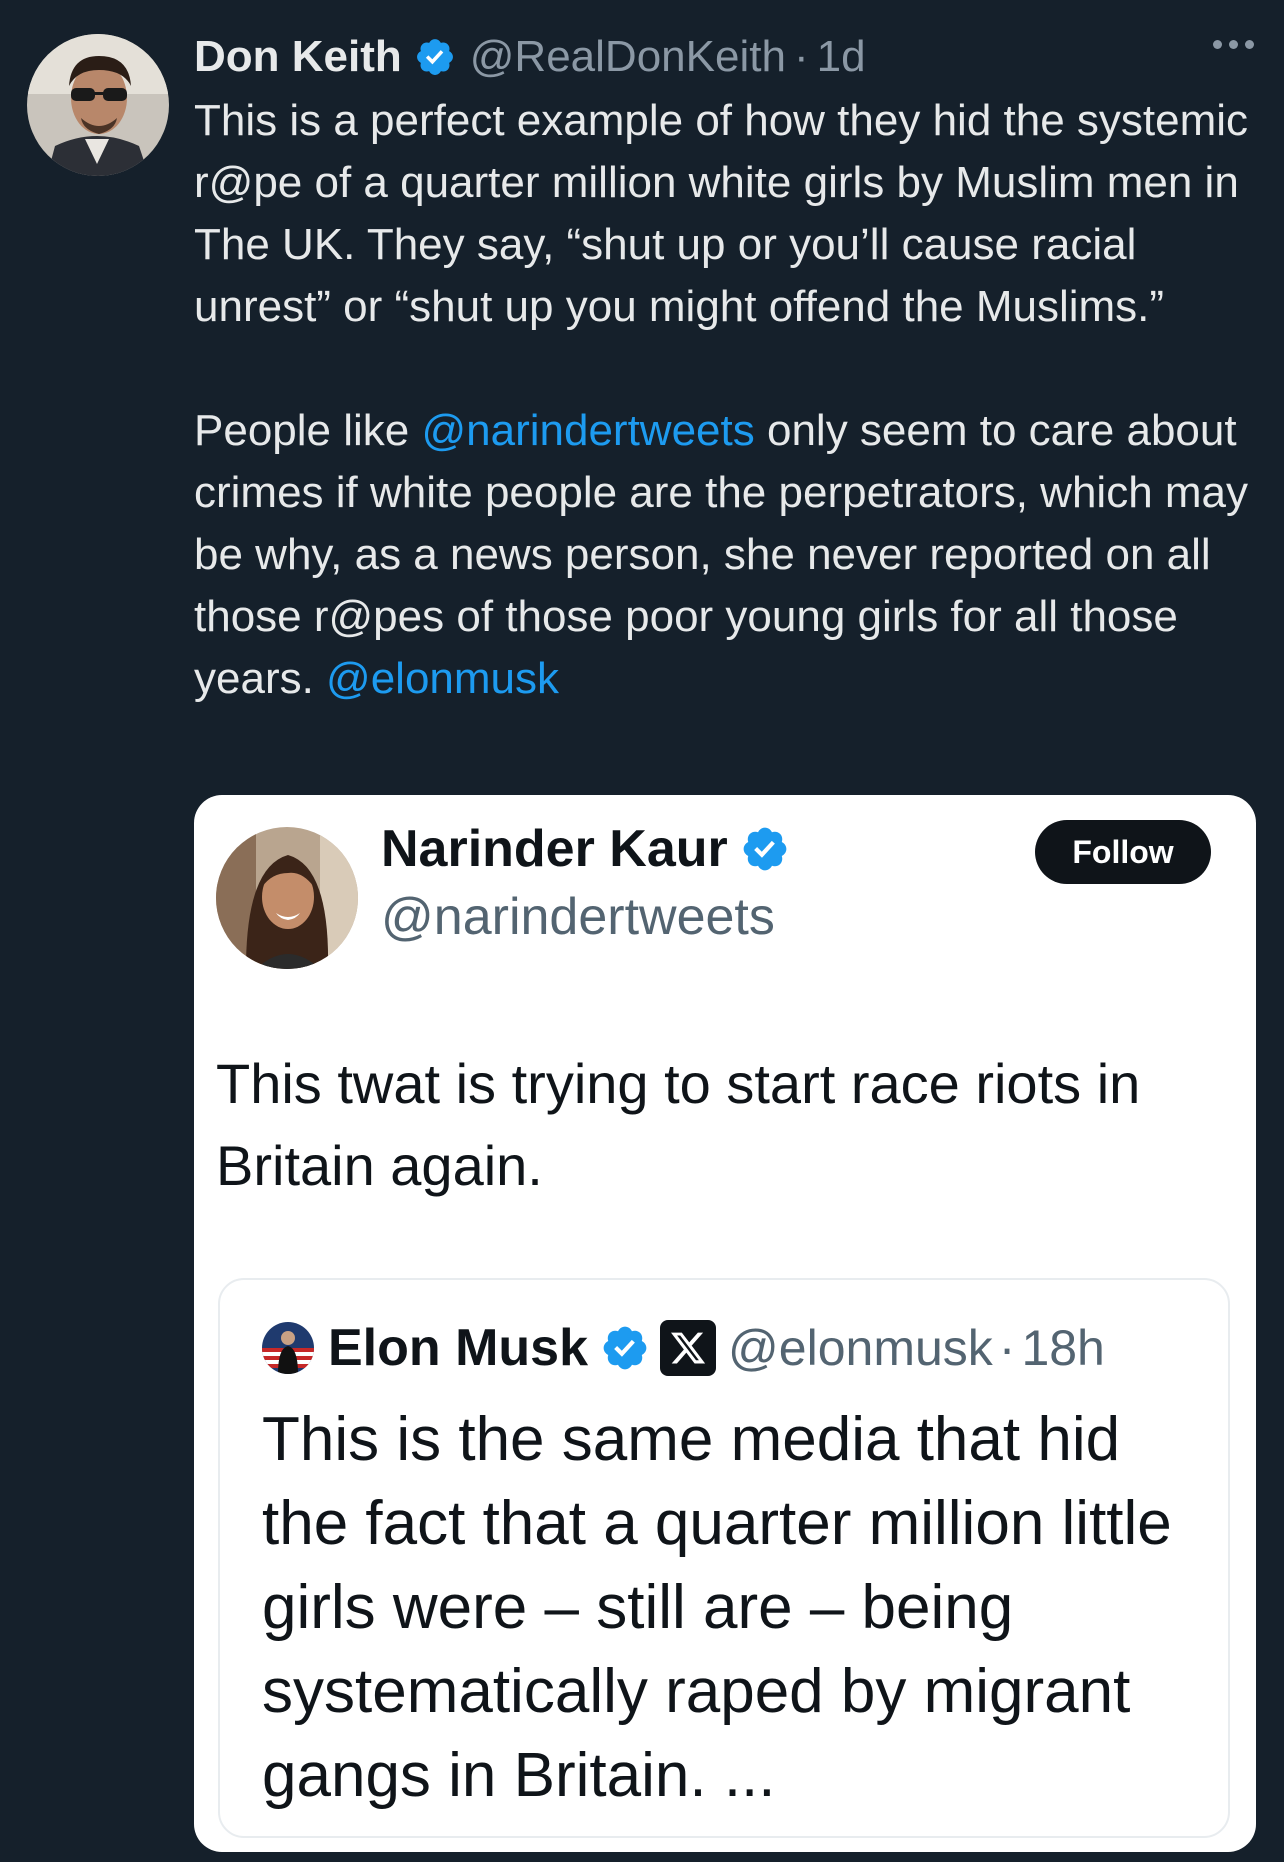 The height and width of the screenshot is (1862, 1284). What do you see at coordinates (1123, 852) in the screenshot?
I see `follow-button: Follow` at bounding box center [1123, 852].